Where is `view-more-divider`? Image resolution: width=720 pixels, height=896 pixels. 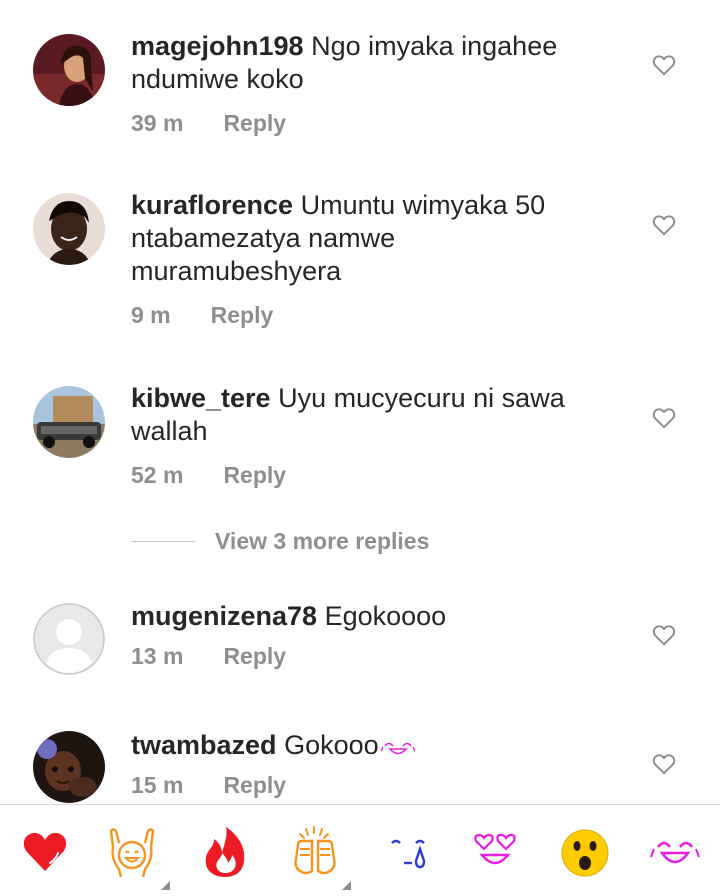
view-more-divider is located at coordinates (163, 541).